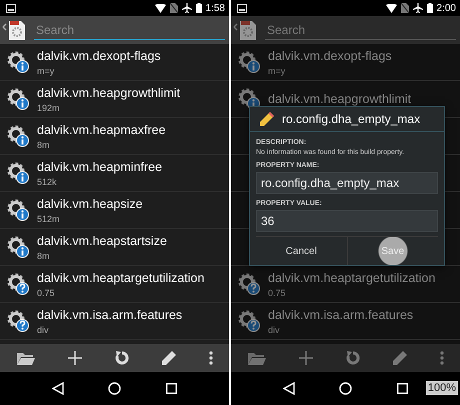 Image resolution: width=460 pixels, height=405 pixels. Describe the element at coordinates (90, 203) in the screenshot. I see `property-name: dalvik.vm.heapsize` at that location.